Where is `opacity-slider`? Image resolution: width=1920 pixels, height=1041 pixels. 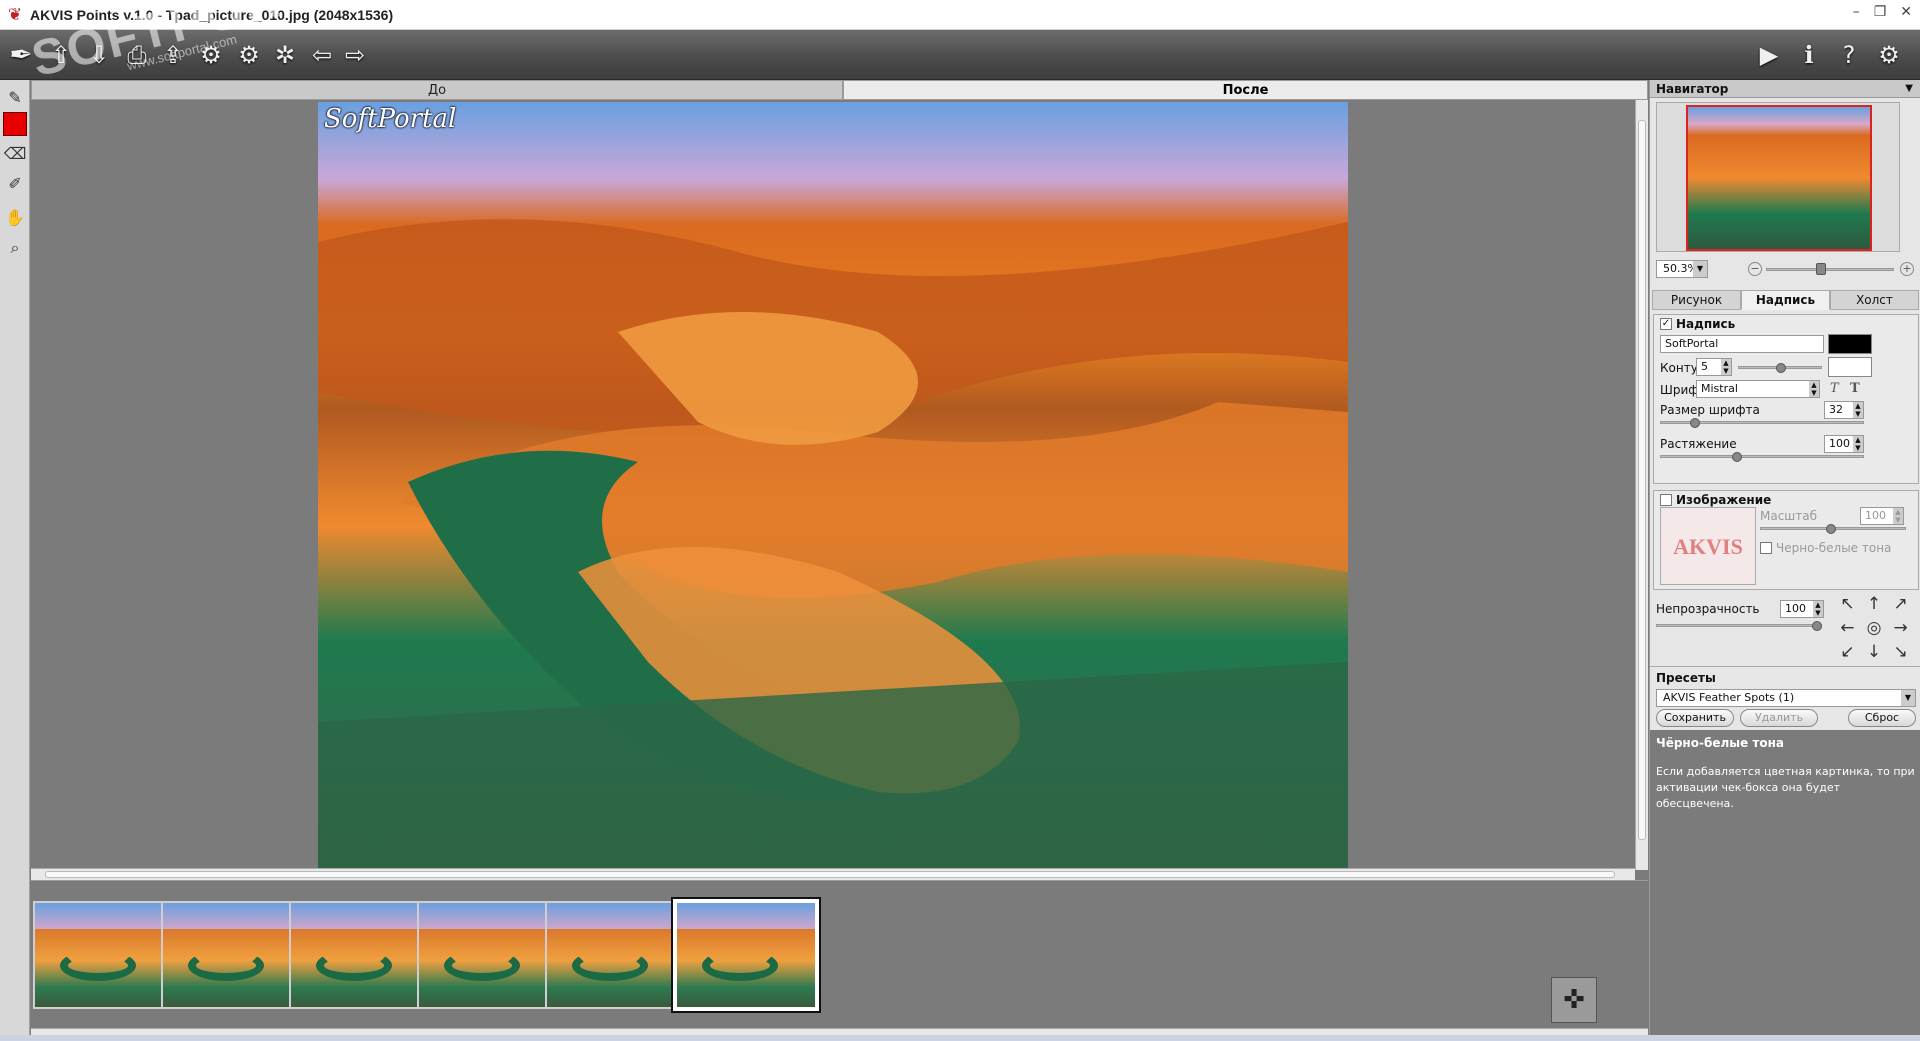
opacity-slider is located at coordinates (1739, 625).